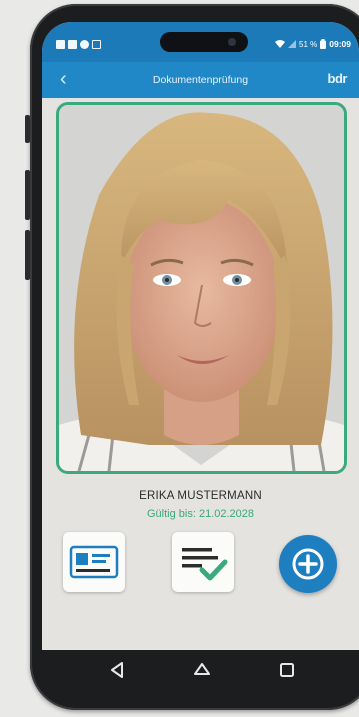 Image resolution: width=359 pixels, height=717 pixels. Describe the element at coordinates (84, 44) in the screenshot. I see `circle-icon` at that location.